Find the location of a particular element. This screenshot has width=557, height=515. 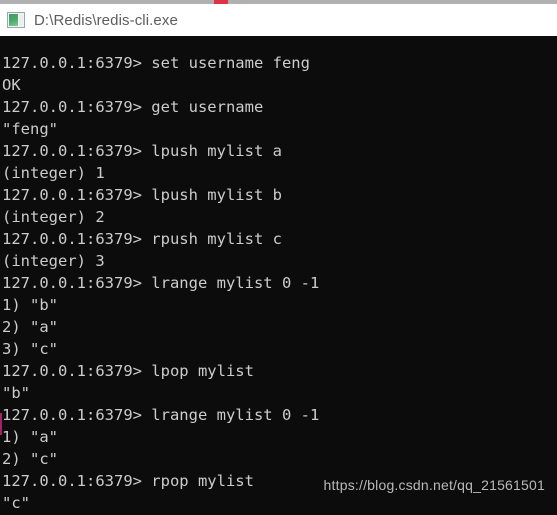

window-title: D:\Redis\redis-cli.exe is located at coordinates (106, 20).